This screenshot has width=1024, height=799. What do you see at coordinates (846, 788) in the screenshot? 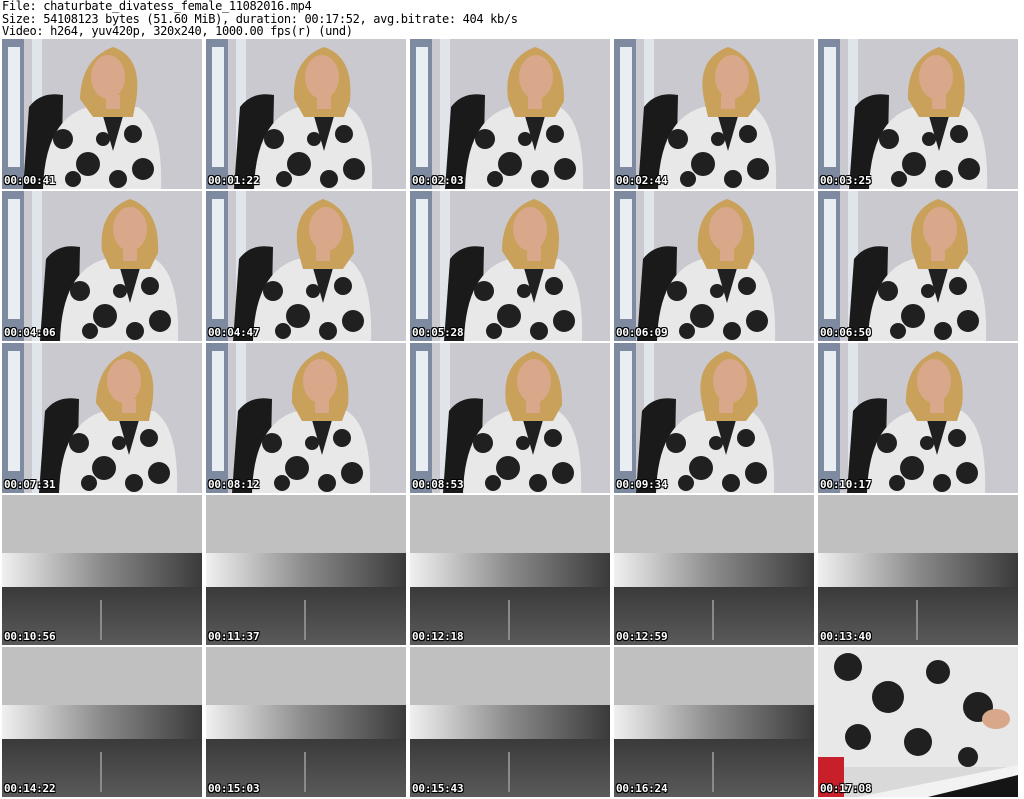
I see `thumbnail-timestamp: 00:17:08` at bounding box center [846, 788].